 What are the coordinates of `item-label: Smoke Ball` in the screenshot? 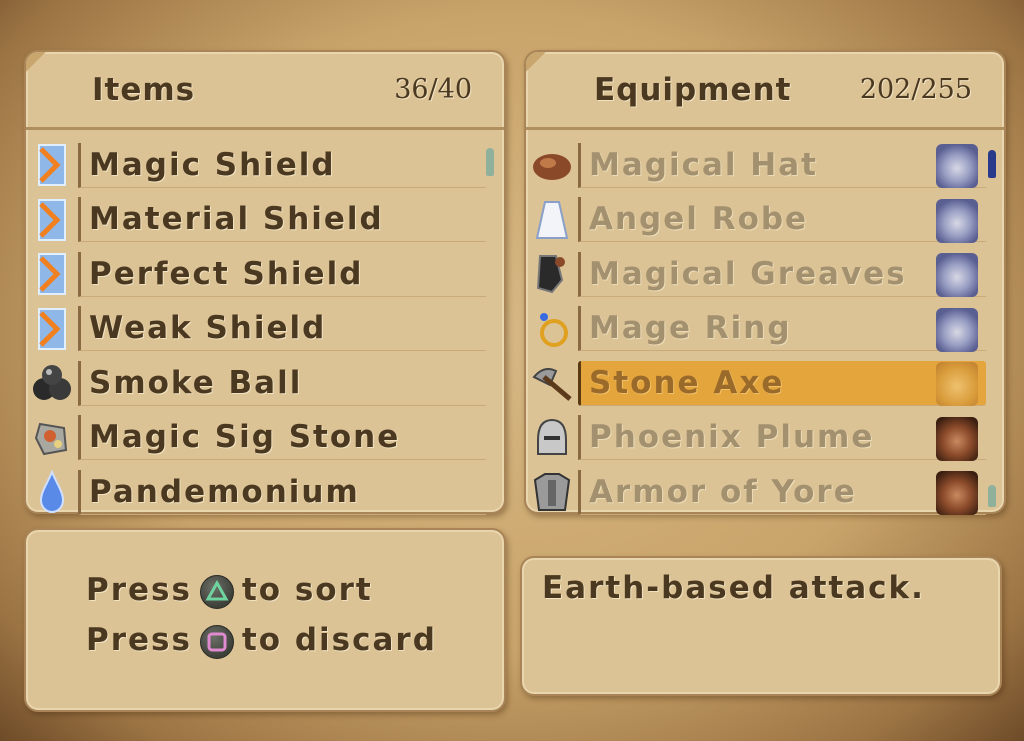 It's located at (282, 383).